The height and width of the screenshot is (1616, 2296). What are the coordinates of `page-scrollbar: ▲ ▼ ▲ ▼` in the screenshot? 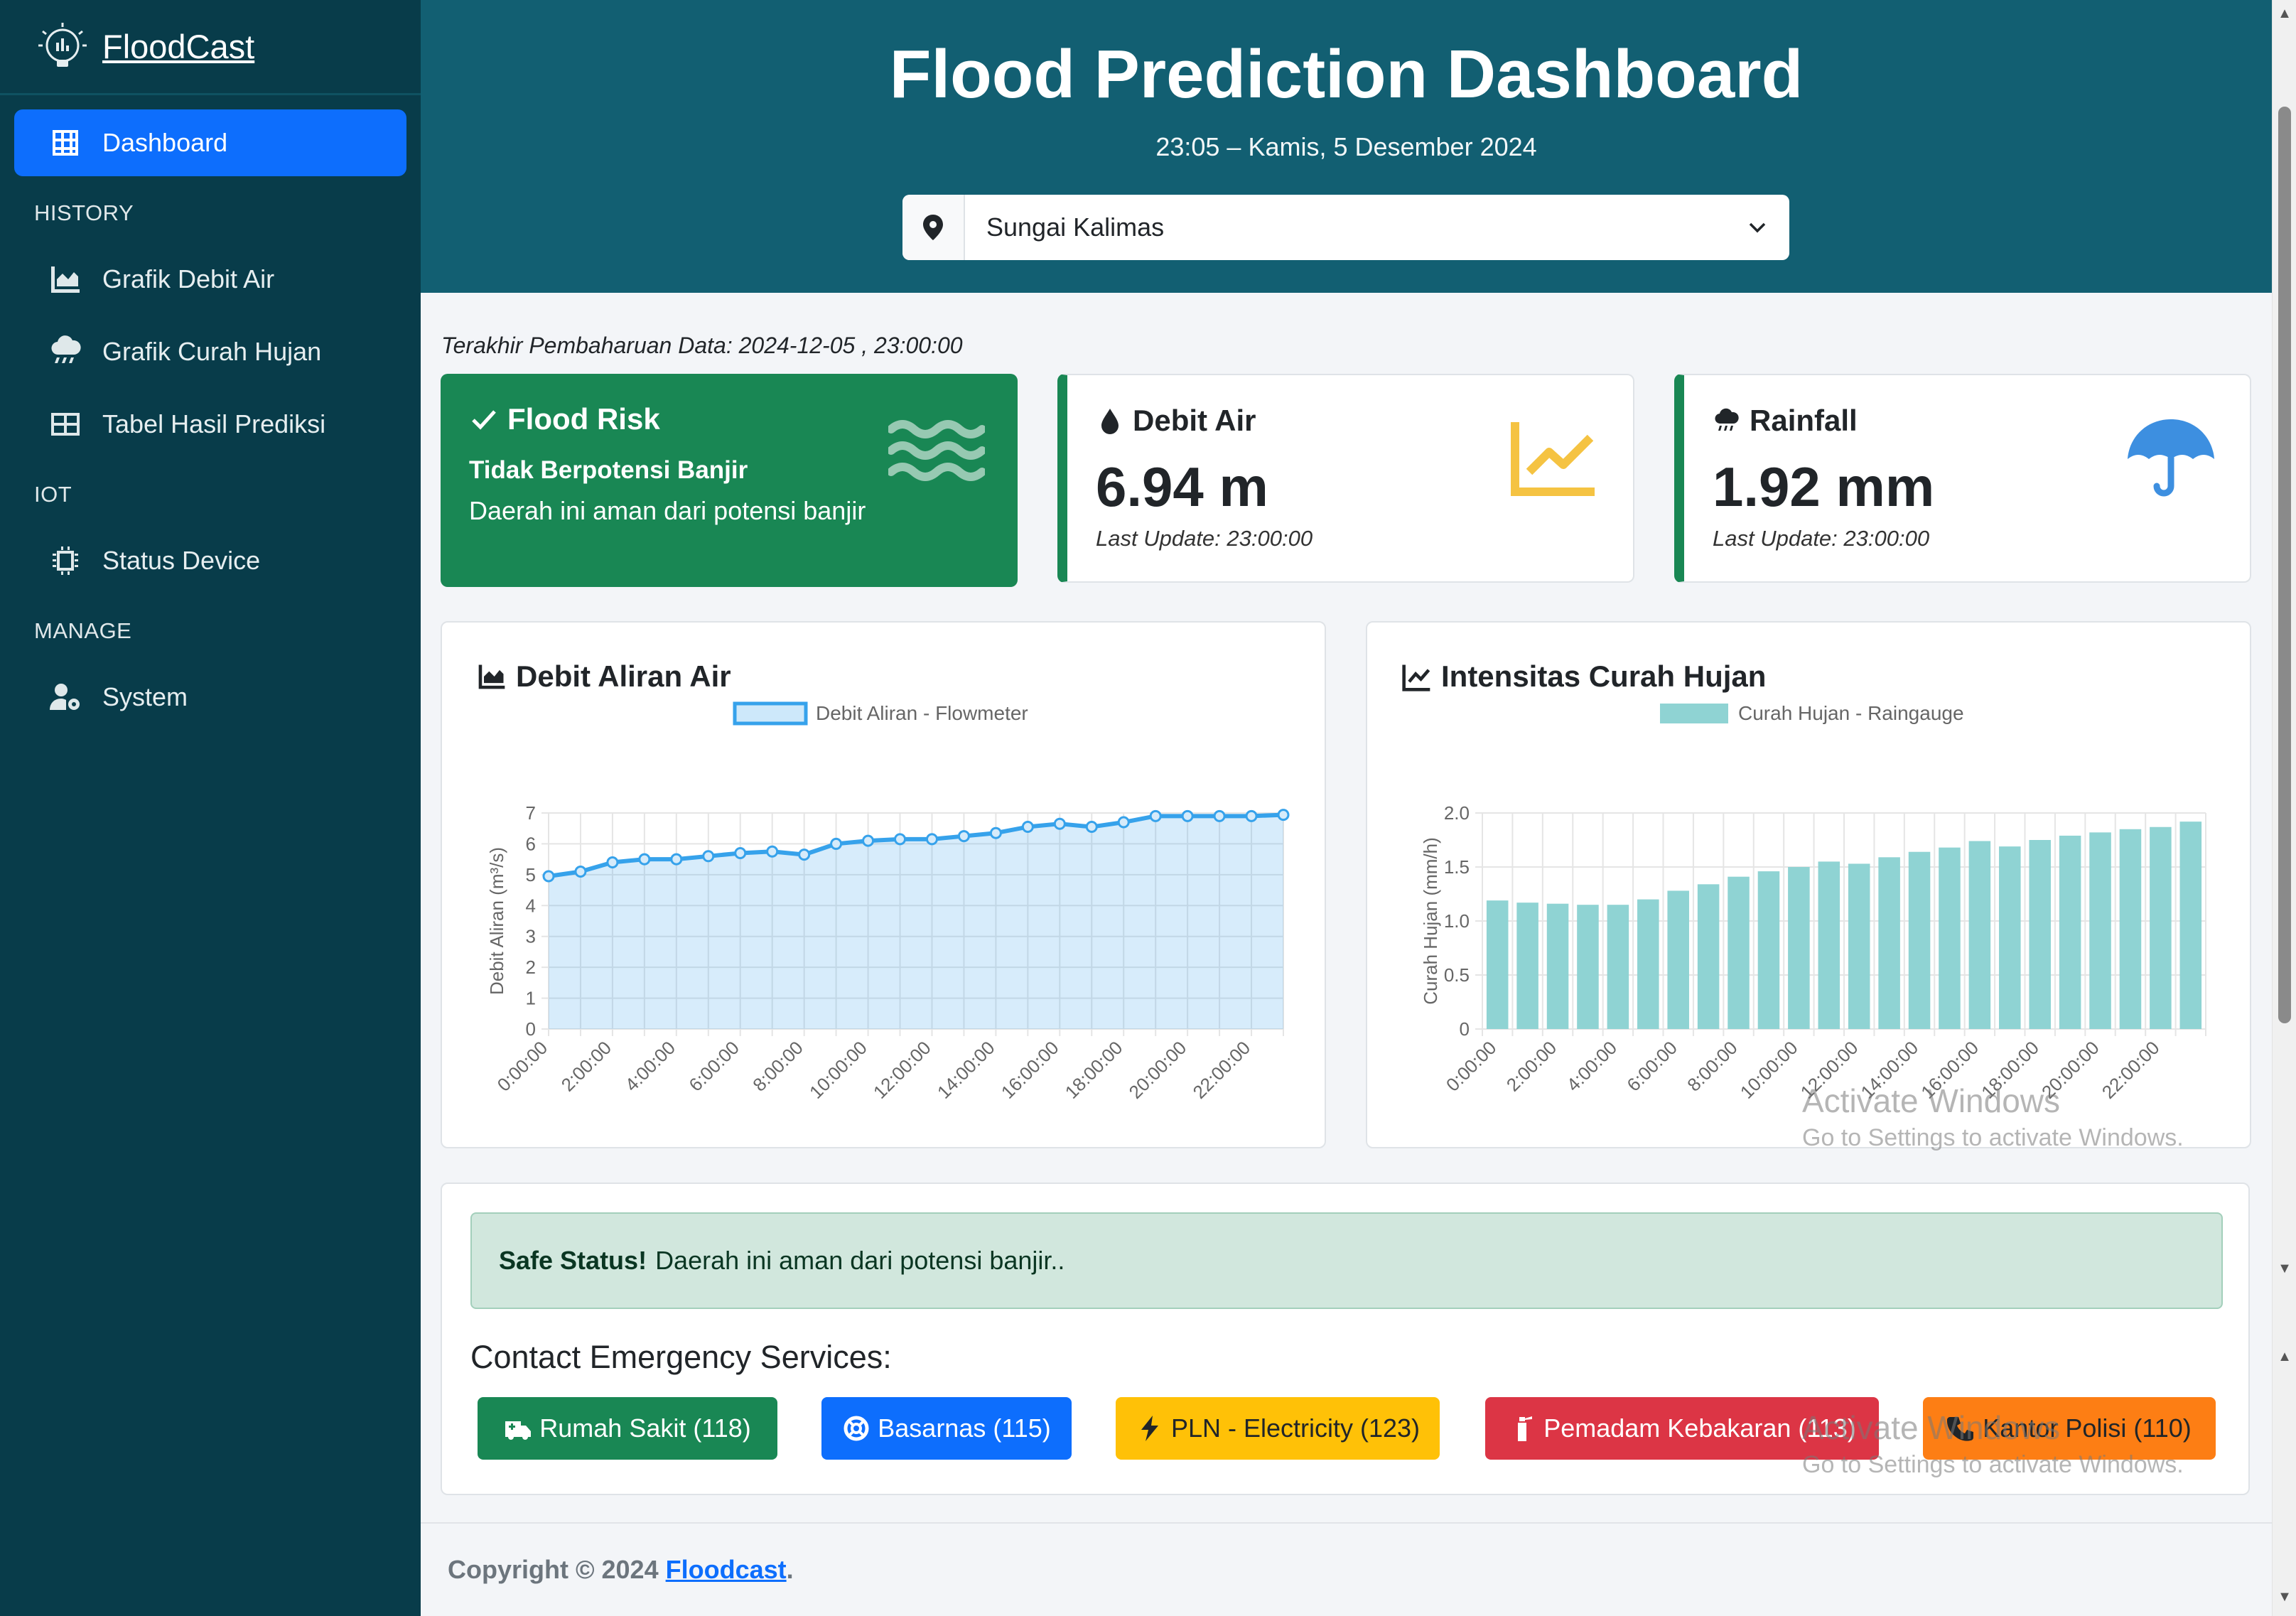 It's located at (2284, 808).